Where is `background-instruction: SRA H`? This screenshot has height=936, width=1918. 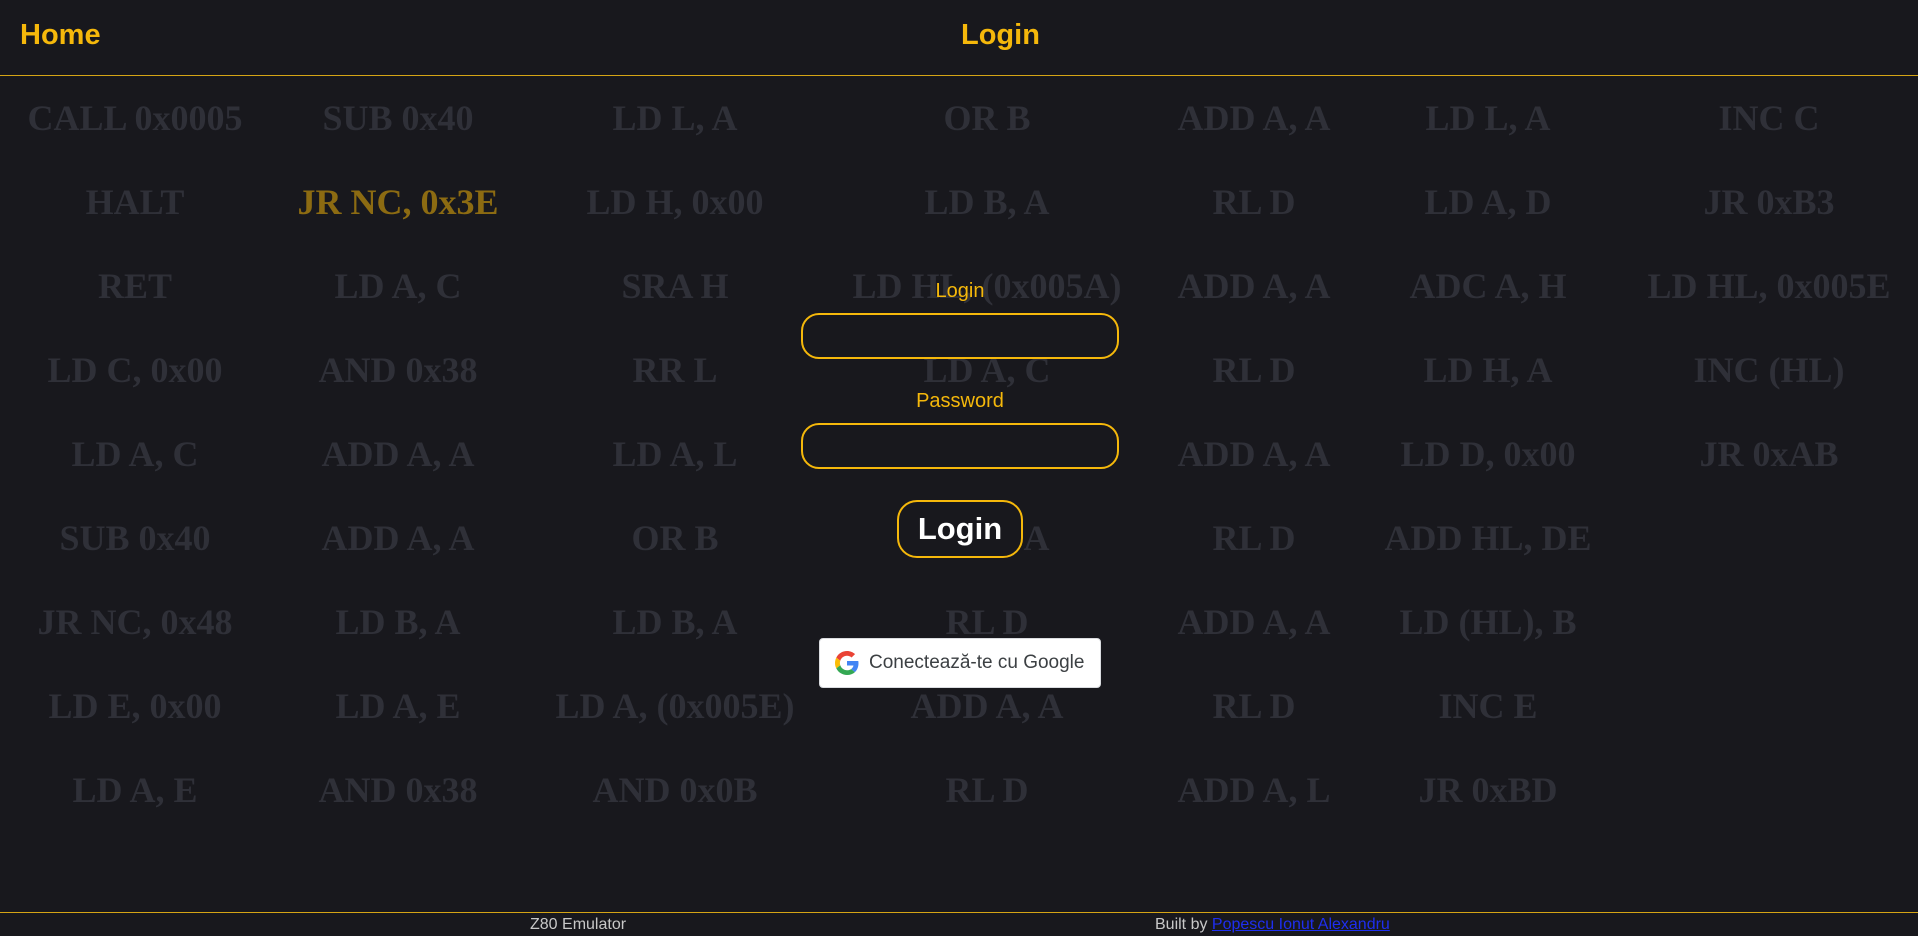
background-instruction: SRA H is located at coordinates (675, 286).